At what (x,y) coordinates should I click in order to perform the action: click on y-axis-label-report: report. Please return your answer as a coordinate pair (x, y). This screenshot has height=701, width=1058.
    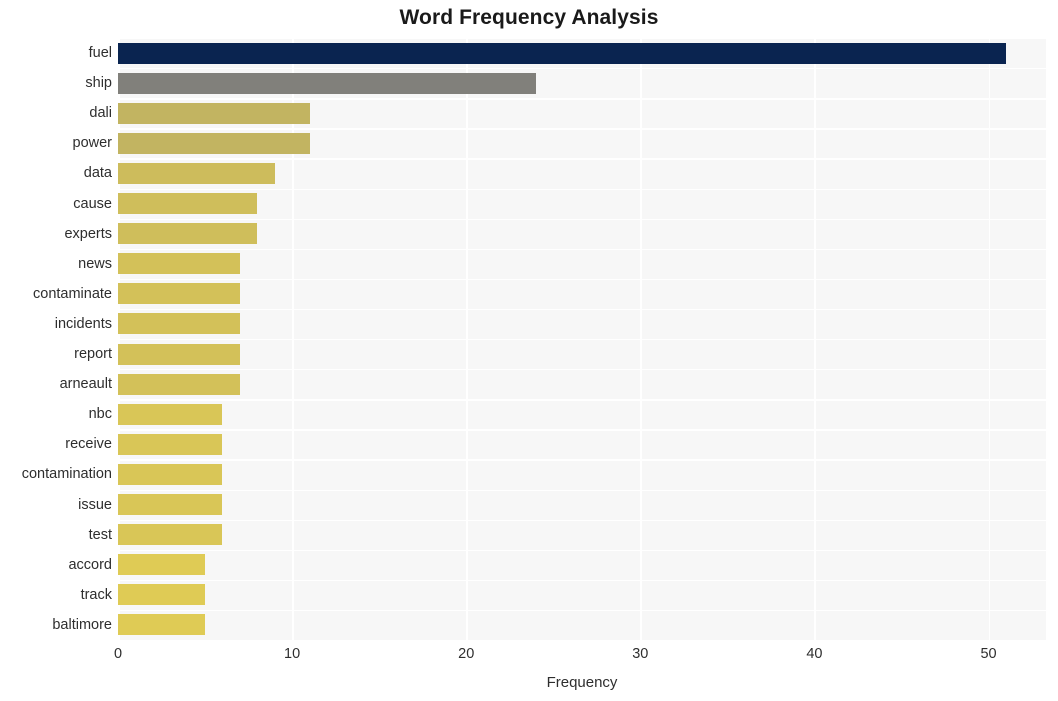
    Looking at the image, I should click on (93, 354).